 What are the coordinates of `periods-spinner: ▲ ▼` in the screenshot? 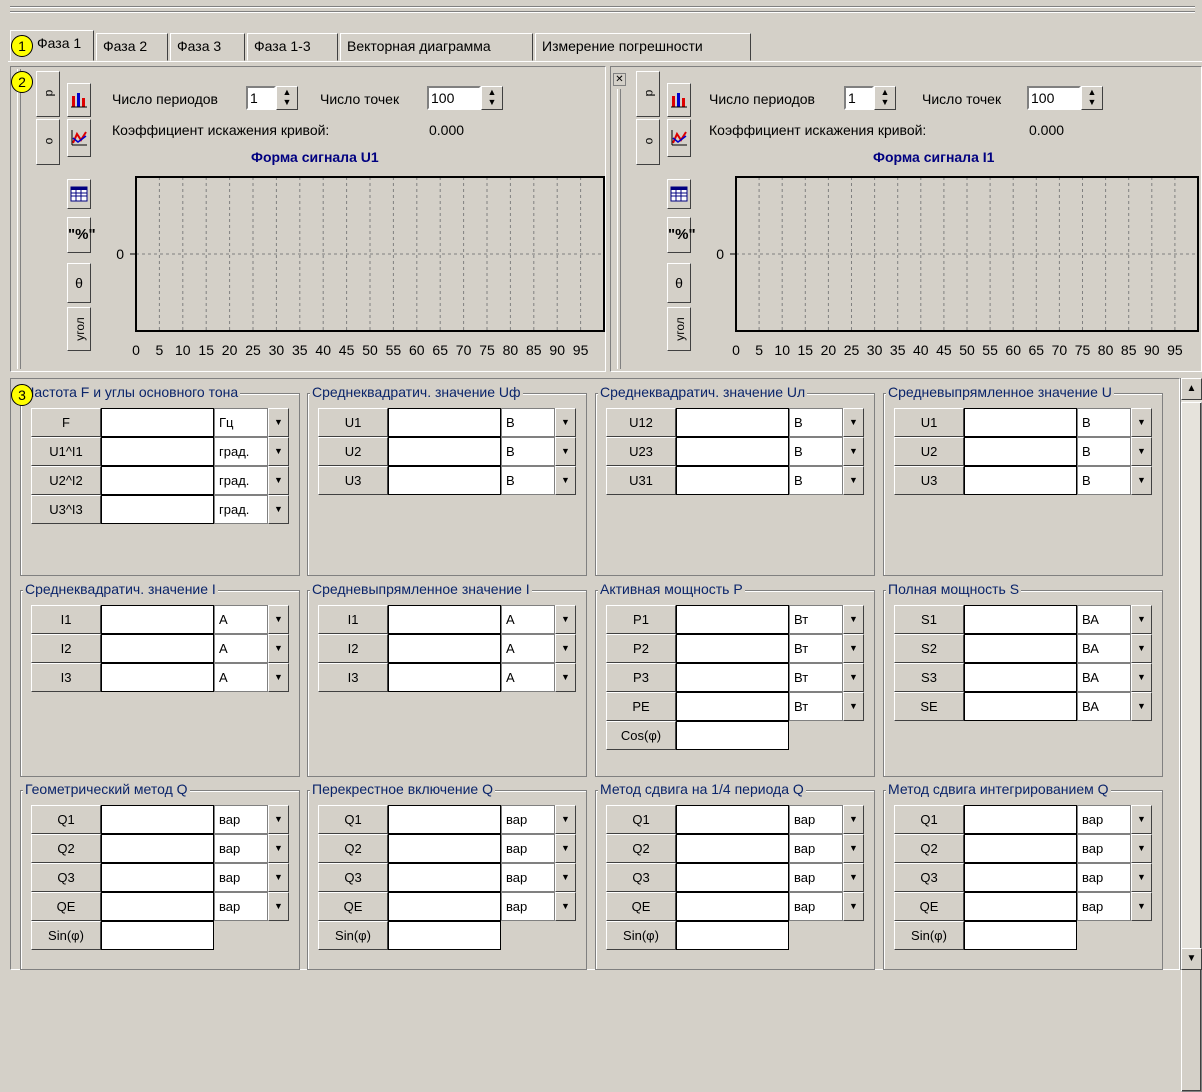 It's located at (287, 98).